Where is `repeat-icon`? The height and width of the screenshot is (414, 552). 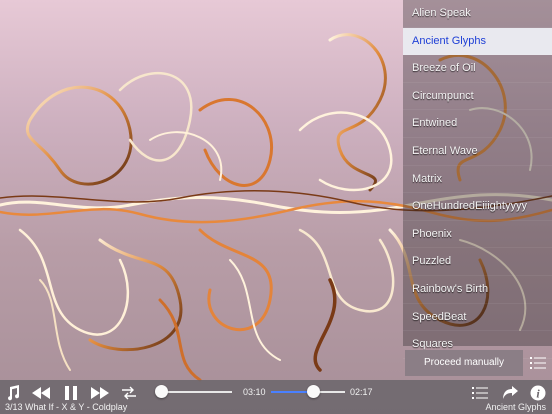
repeat-icon is located at coordinates (129, 393).